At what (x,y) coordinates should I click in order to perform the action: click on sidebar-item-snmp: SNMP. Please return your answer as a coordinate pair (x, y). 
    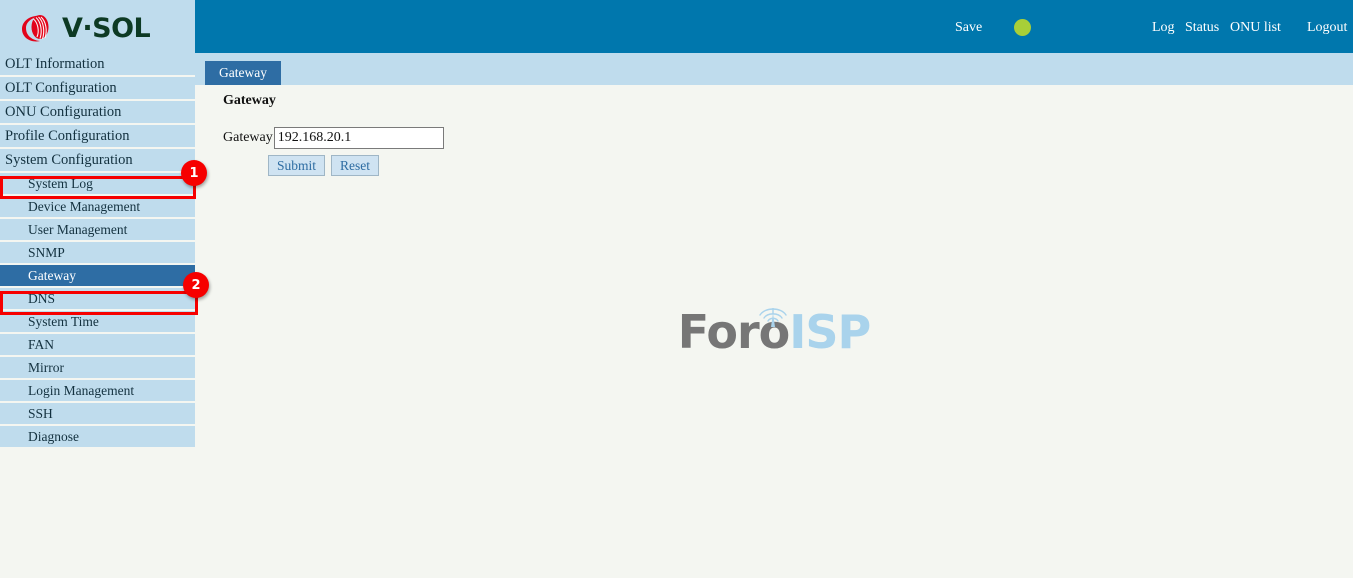
    Looking at the image, I should click on (97, 252).